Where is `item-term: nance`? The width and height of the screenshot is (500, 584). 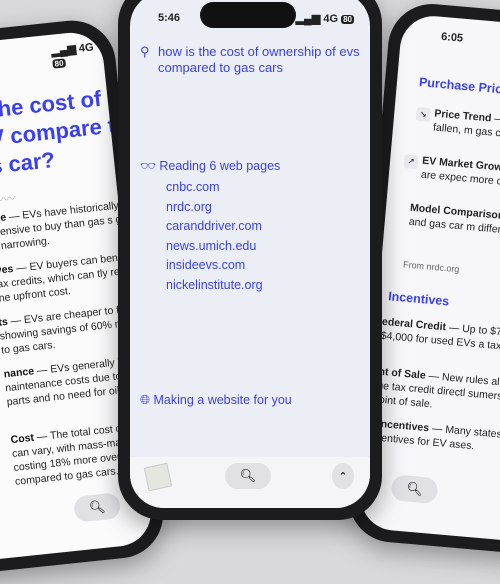 item-term: nance is located at coordinates (19, 373).